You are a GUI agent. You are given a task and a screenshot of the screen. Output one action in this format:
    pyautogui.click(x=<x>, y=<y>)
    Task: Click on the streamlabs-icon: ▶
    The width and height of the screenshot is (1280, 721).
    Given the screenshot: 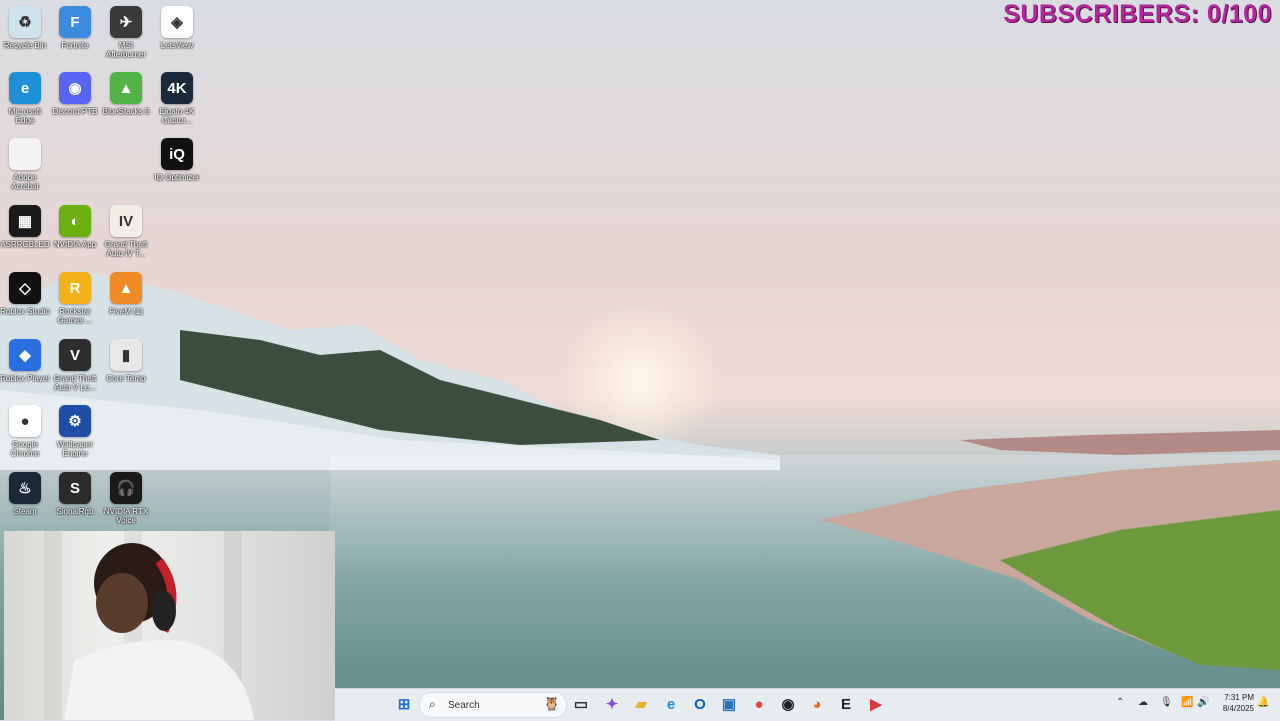 What is the action you would take?
    pyautogui.click(x=876, y=704)
    